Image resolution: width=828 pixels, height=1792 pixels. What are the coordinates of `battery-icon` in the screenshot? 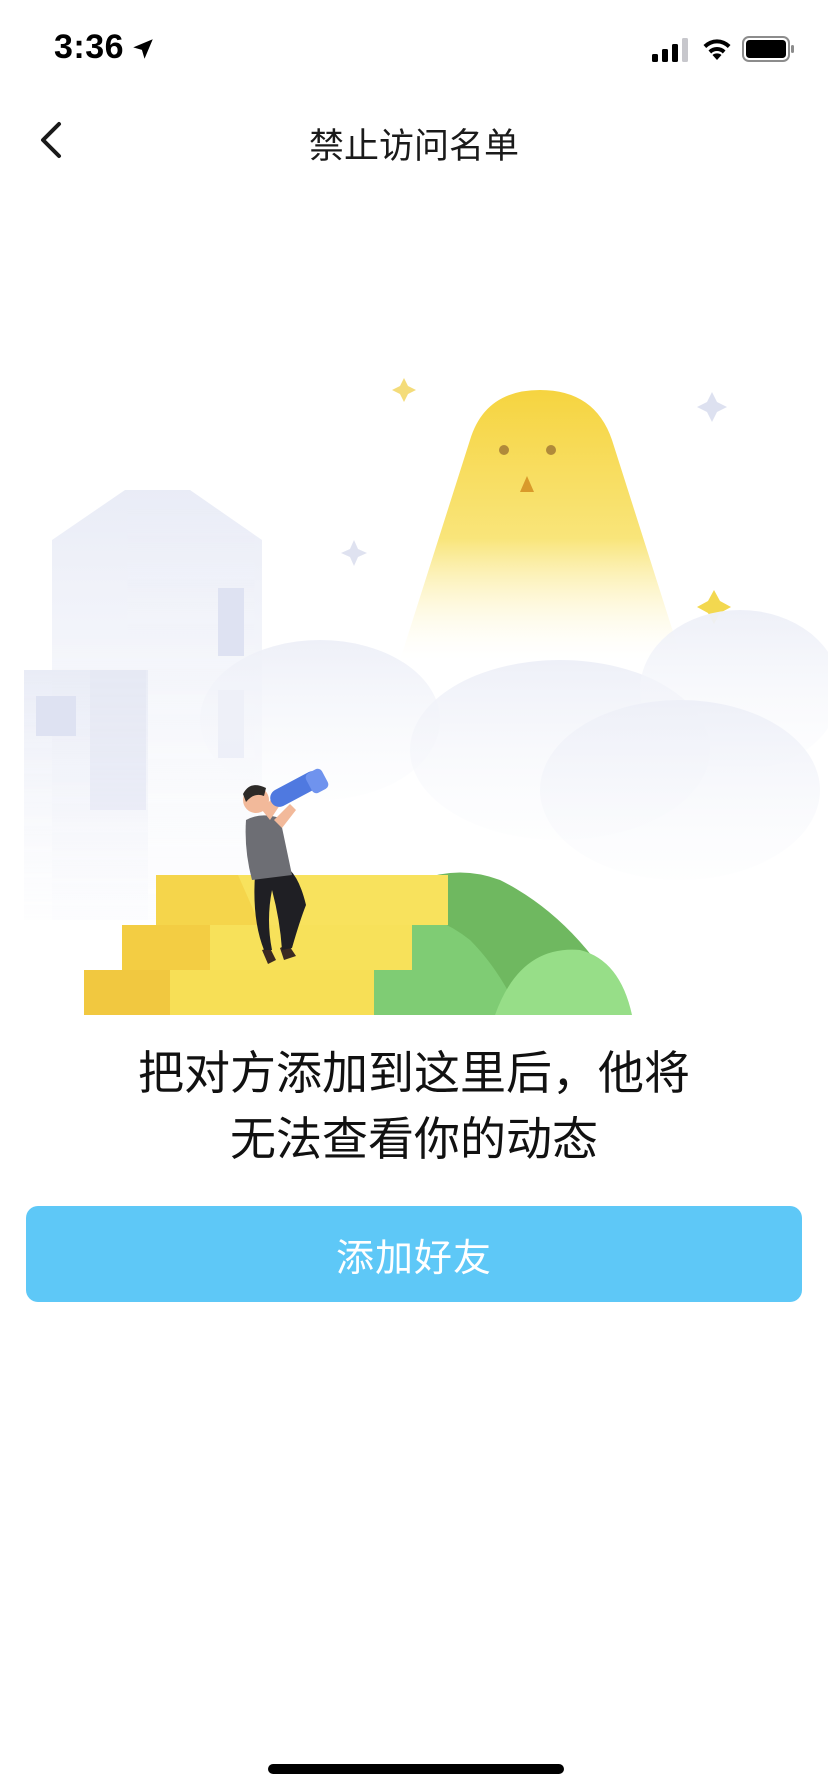 It's located at (768, 49).